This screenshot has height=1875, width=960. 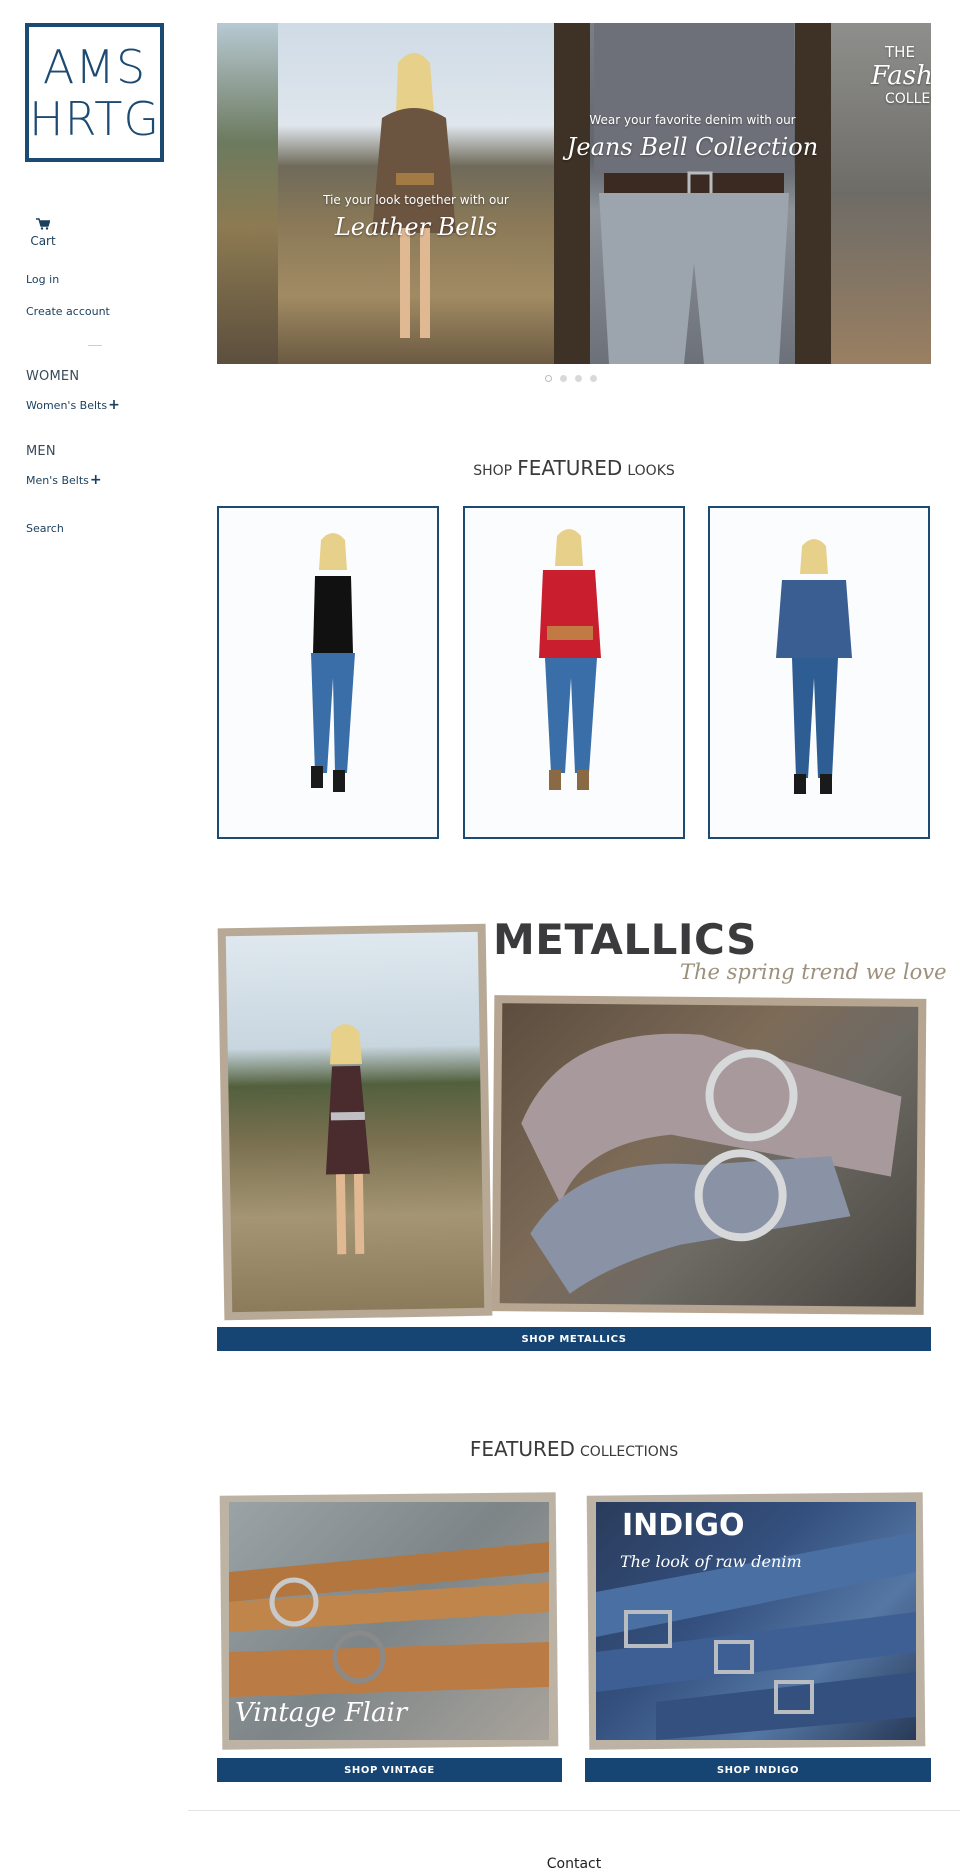 I want to click on vintage-collection-image: Vintage Flair, so click(x=389, y=1621).